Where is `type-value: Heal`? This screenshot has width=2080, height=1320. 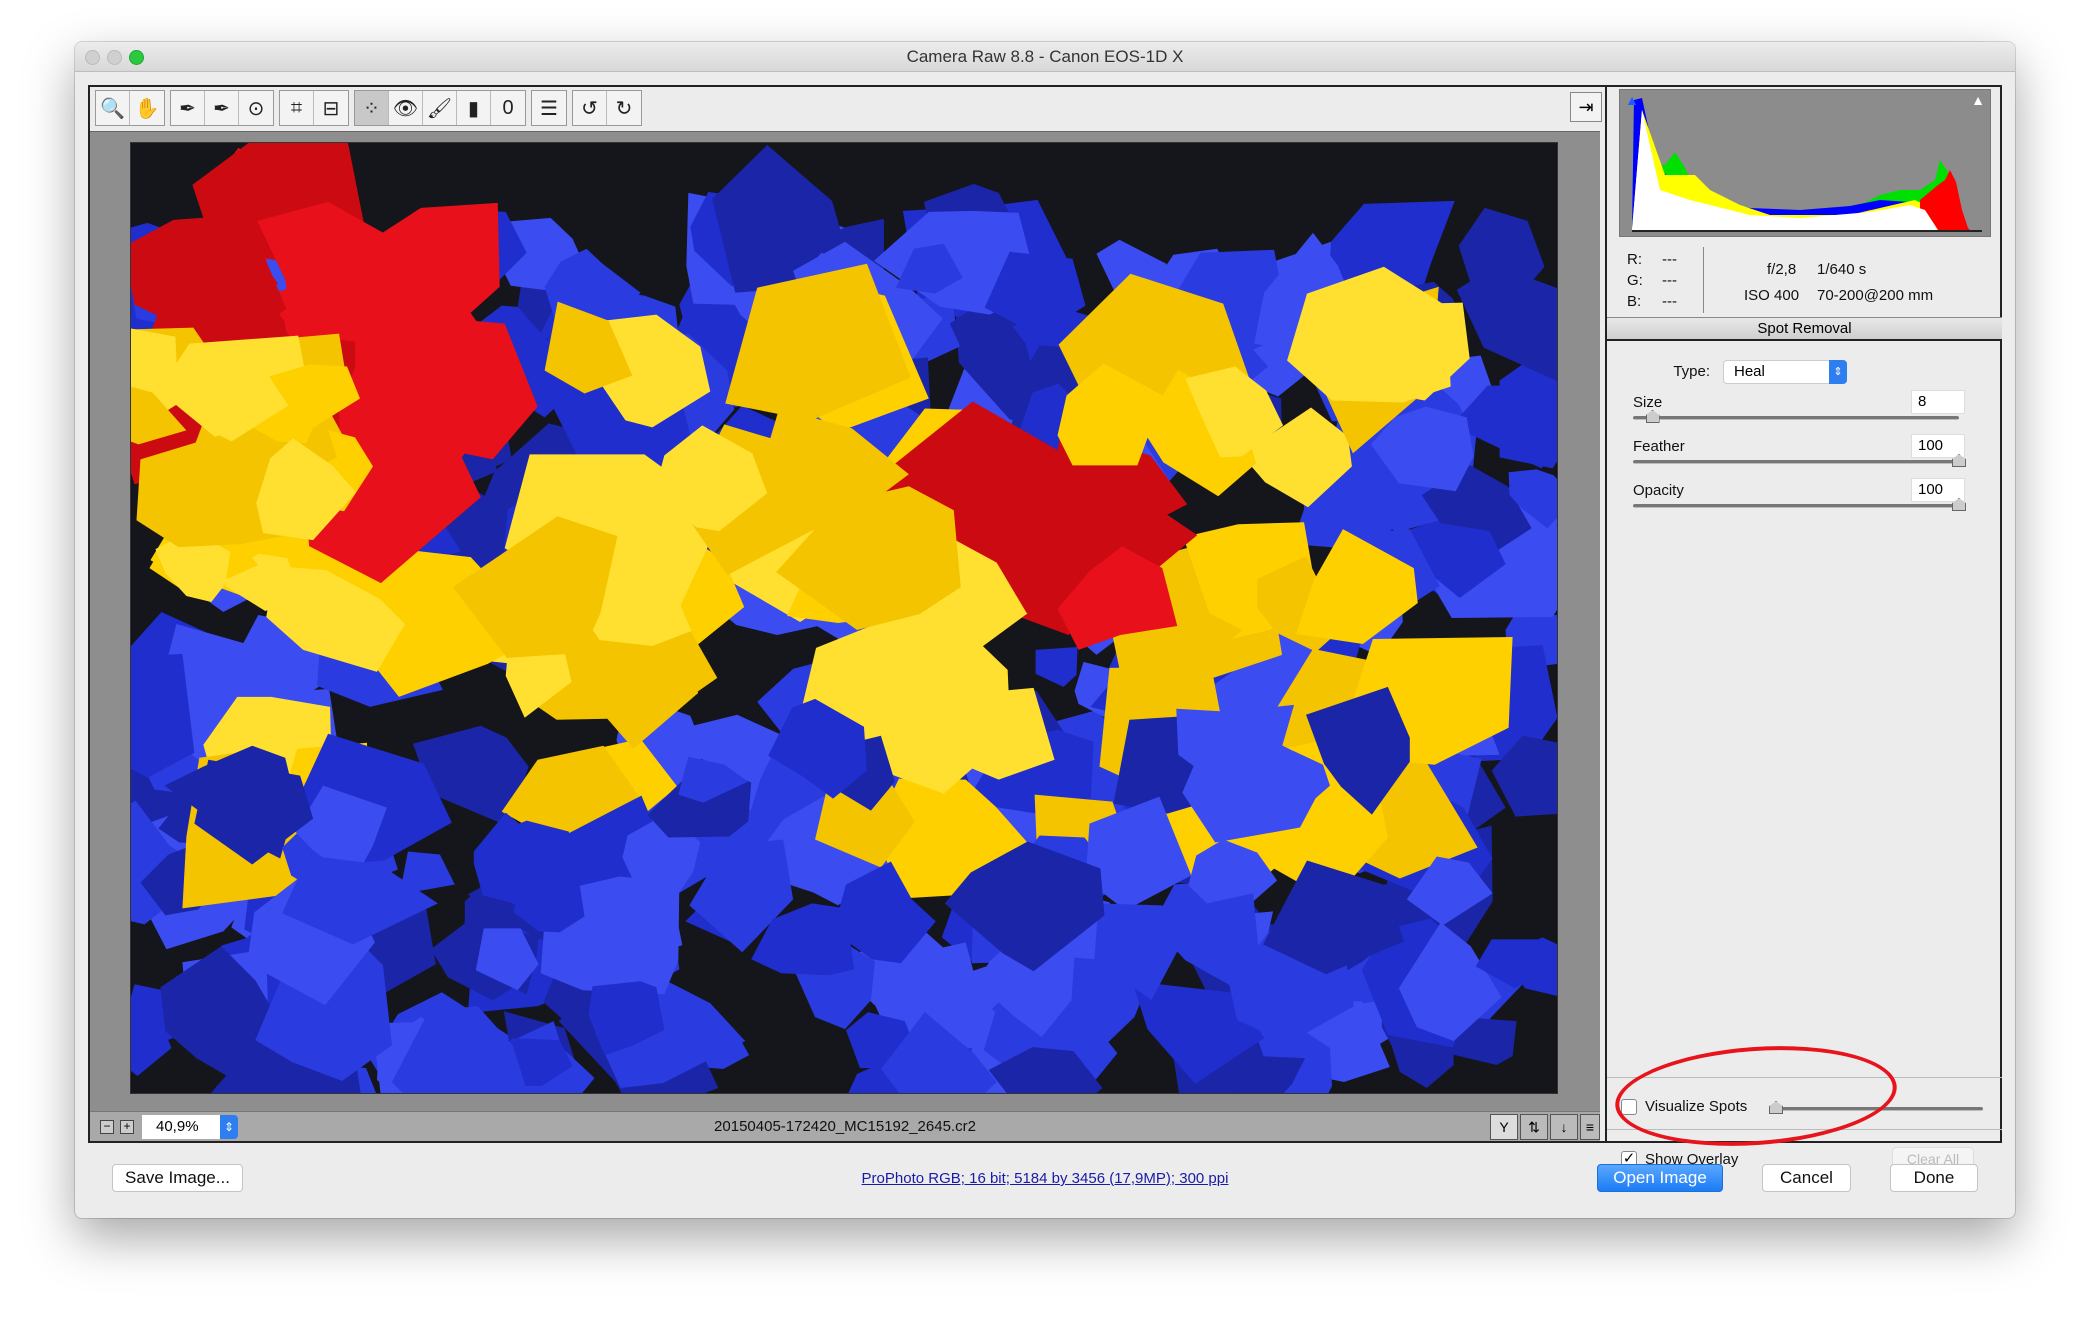 type-value: Heal is located at coordinates (1749, 371).